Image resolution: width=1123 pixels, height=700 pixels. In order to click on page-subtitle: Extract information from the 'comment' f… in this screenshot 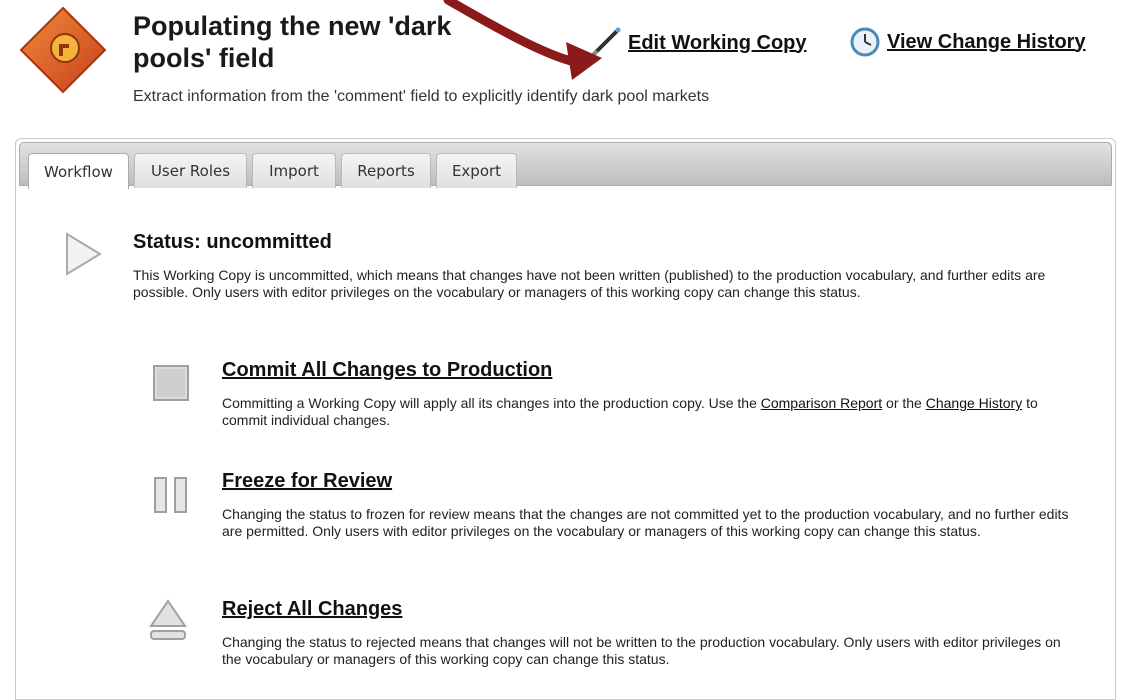, I will do `click(421, 96)`.